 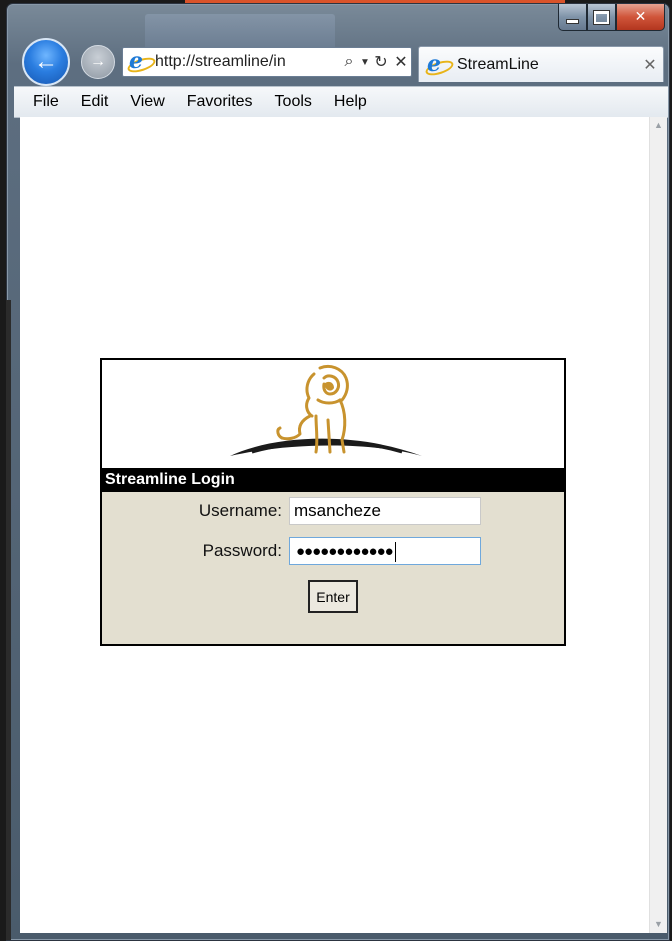 What do you see at coordinates (658, 525) in the screenshot?
I see `vertical-scrollbar: ▲ ▼` at bounding box center [658, 525].